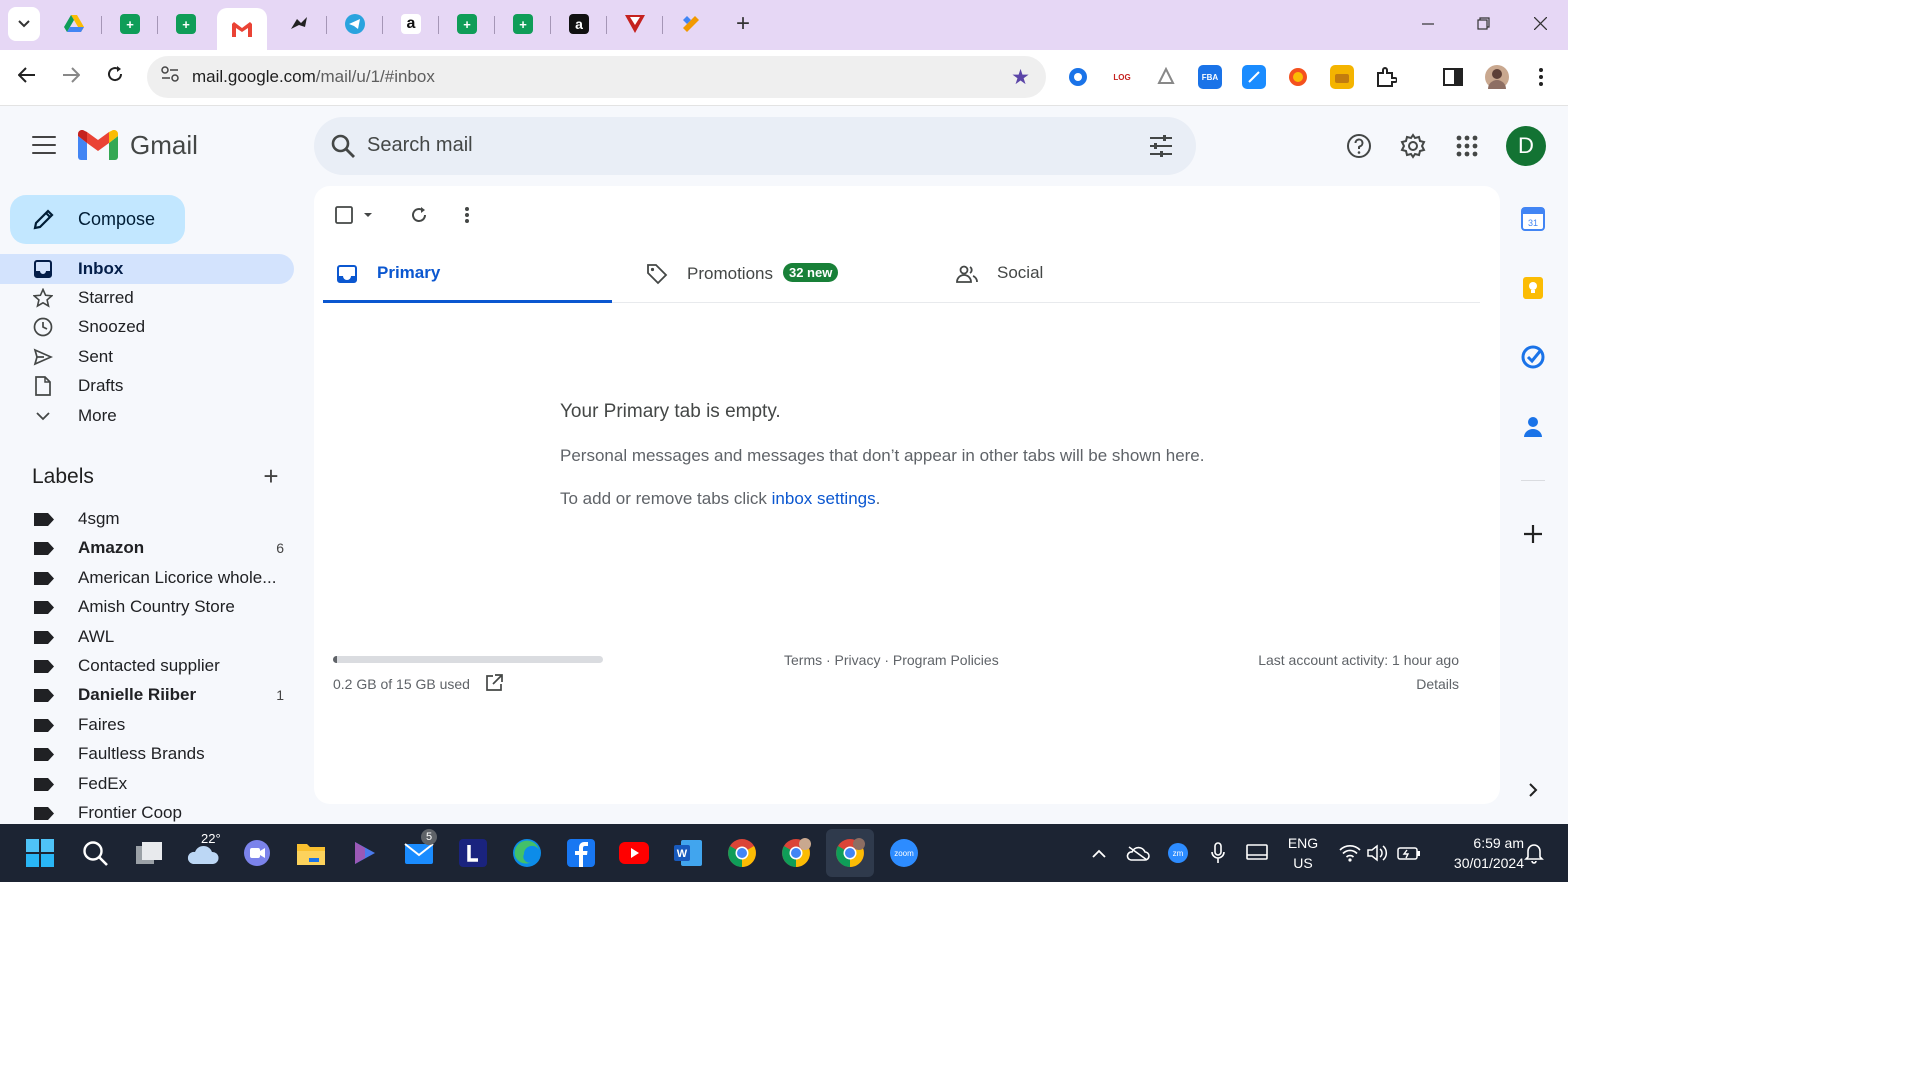 Image resolution: width=1920 pixels, height=1080 pixels. What do you see at coordinates (581, 853) in the screenshot?
I see `facebook-icon` at bounding box center [581, 853].